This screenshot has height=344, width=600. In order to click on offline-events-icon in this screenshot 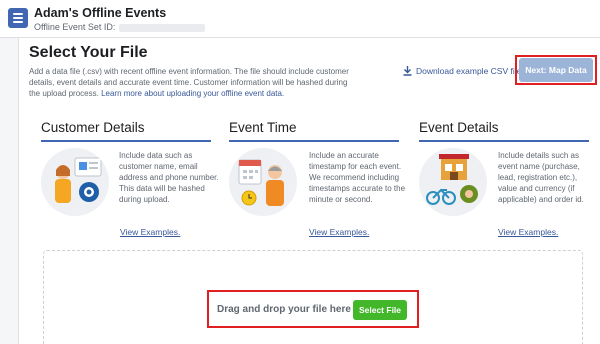, I will do `click(18, 18)`.